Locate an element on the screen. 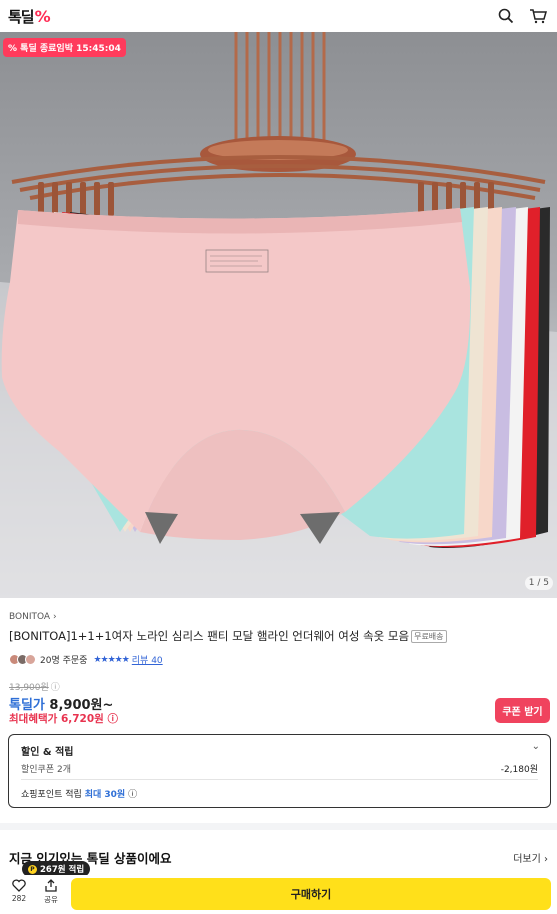 The height and width of the screenshot is (914, 557). heart-icon is located at coordinates (19, 885).